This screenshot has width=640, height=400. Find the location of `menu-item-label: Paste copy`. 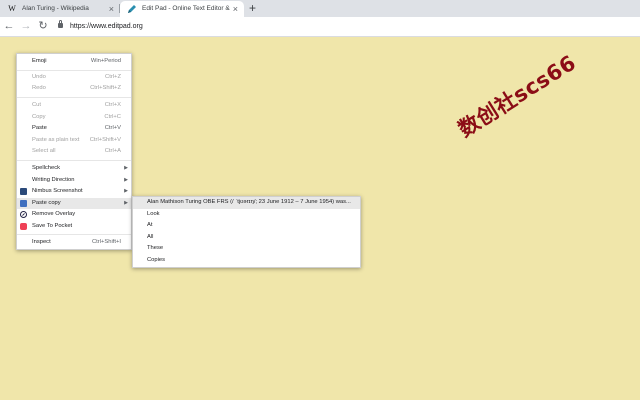

menu-item-label: Paste copy is located at coordinates (46, 202).